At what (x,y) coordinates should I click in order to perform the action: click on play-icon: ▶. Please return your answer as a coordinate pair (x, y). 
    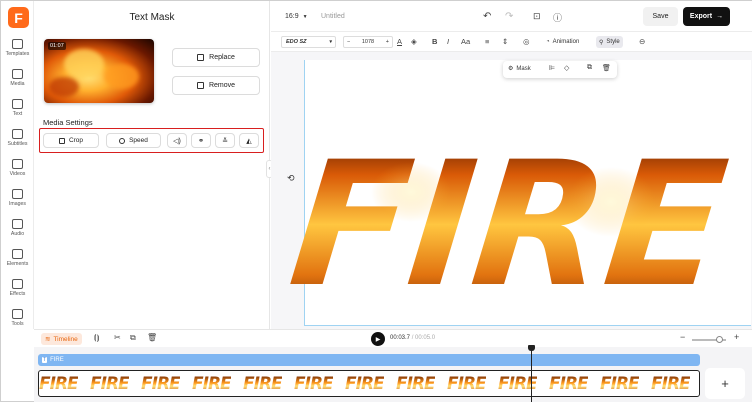
    Looking at the image, I should click on (378, 339).